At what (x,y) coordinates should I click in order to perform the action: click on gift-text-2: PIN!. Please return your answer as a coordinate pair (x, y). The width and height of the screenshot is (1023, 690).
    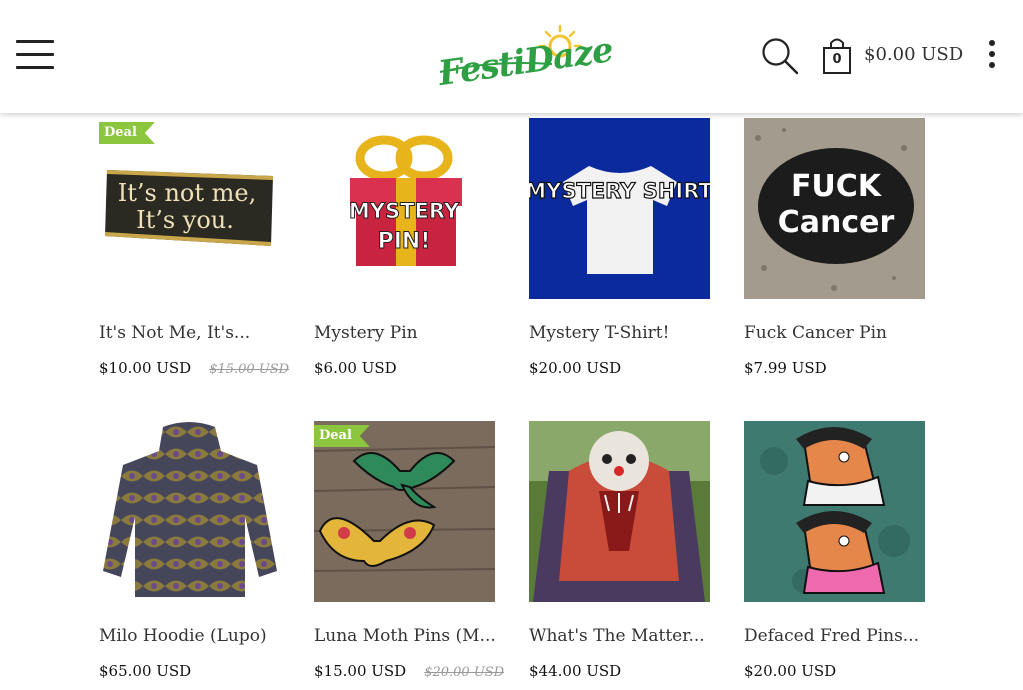
    Looking at the image, I should click on (404, 241).